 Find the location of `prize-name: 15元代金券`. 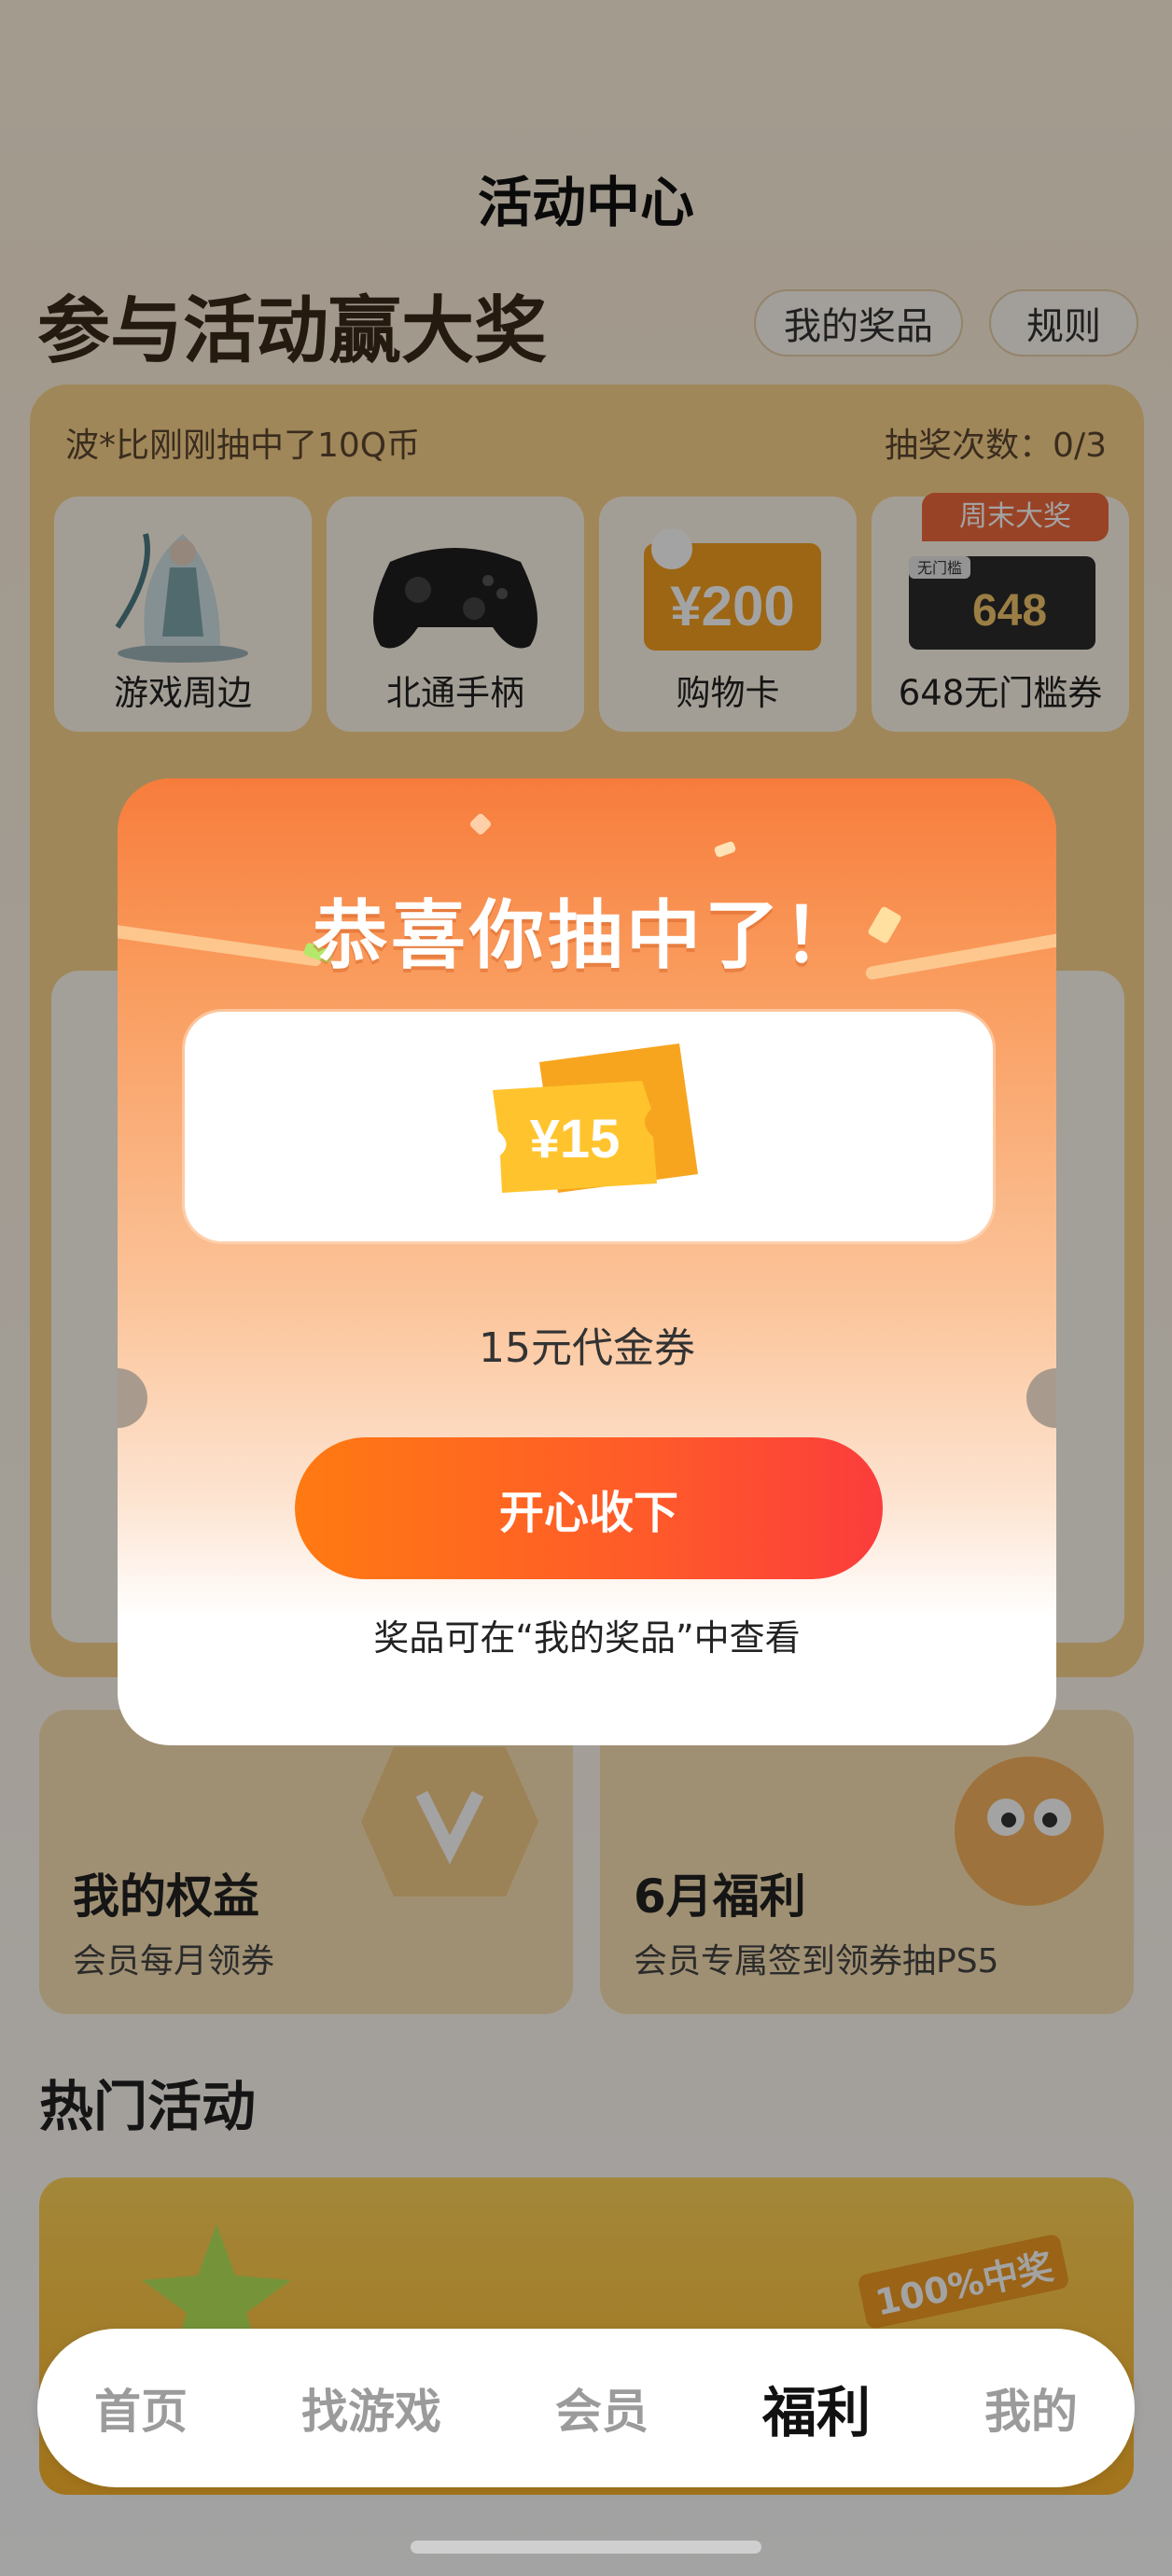

prize-name: 15元代金券 is located at coordinates (587, 1348).